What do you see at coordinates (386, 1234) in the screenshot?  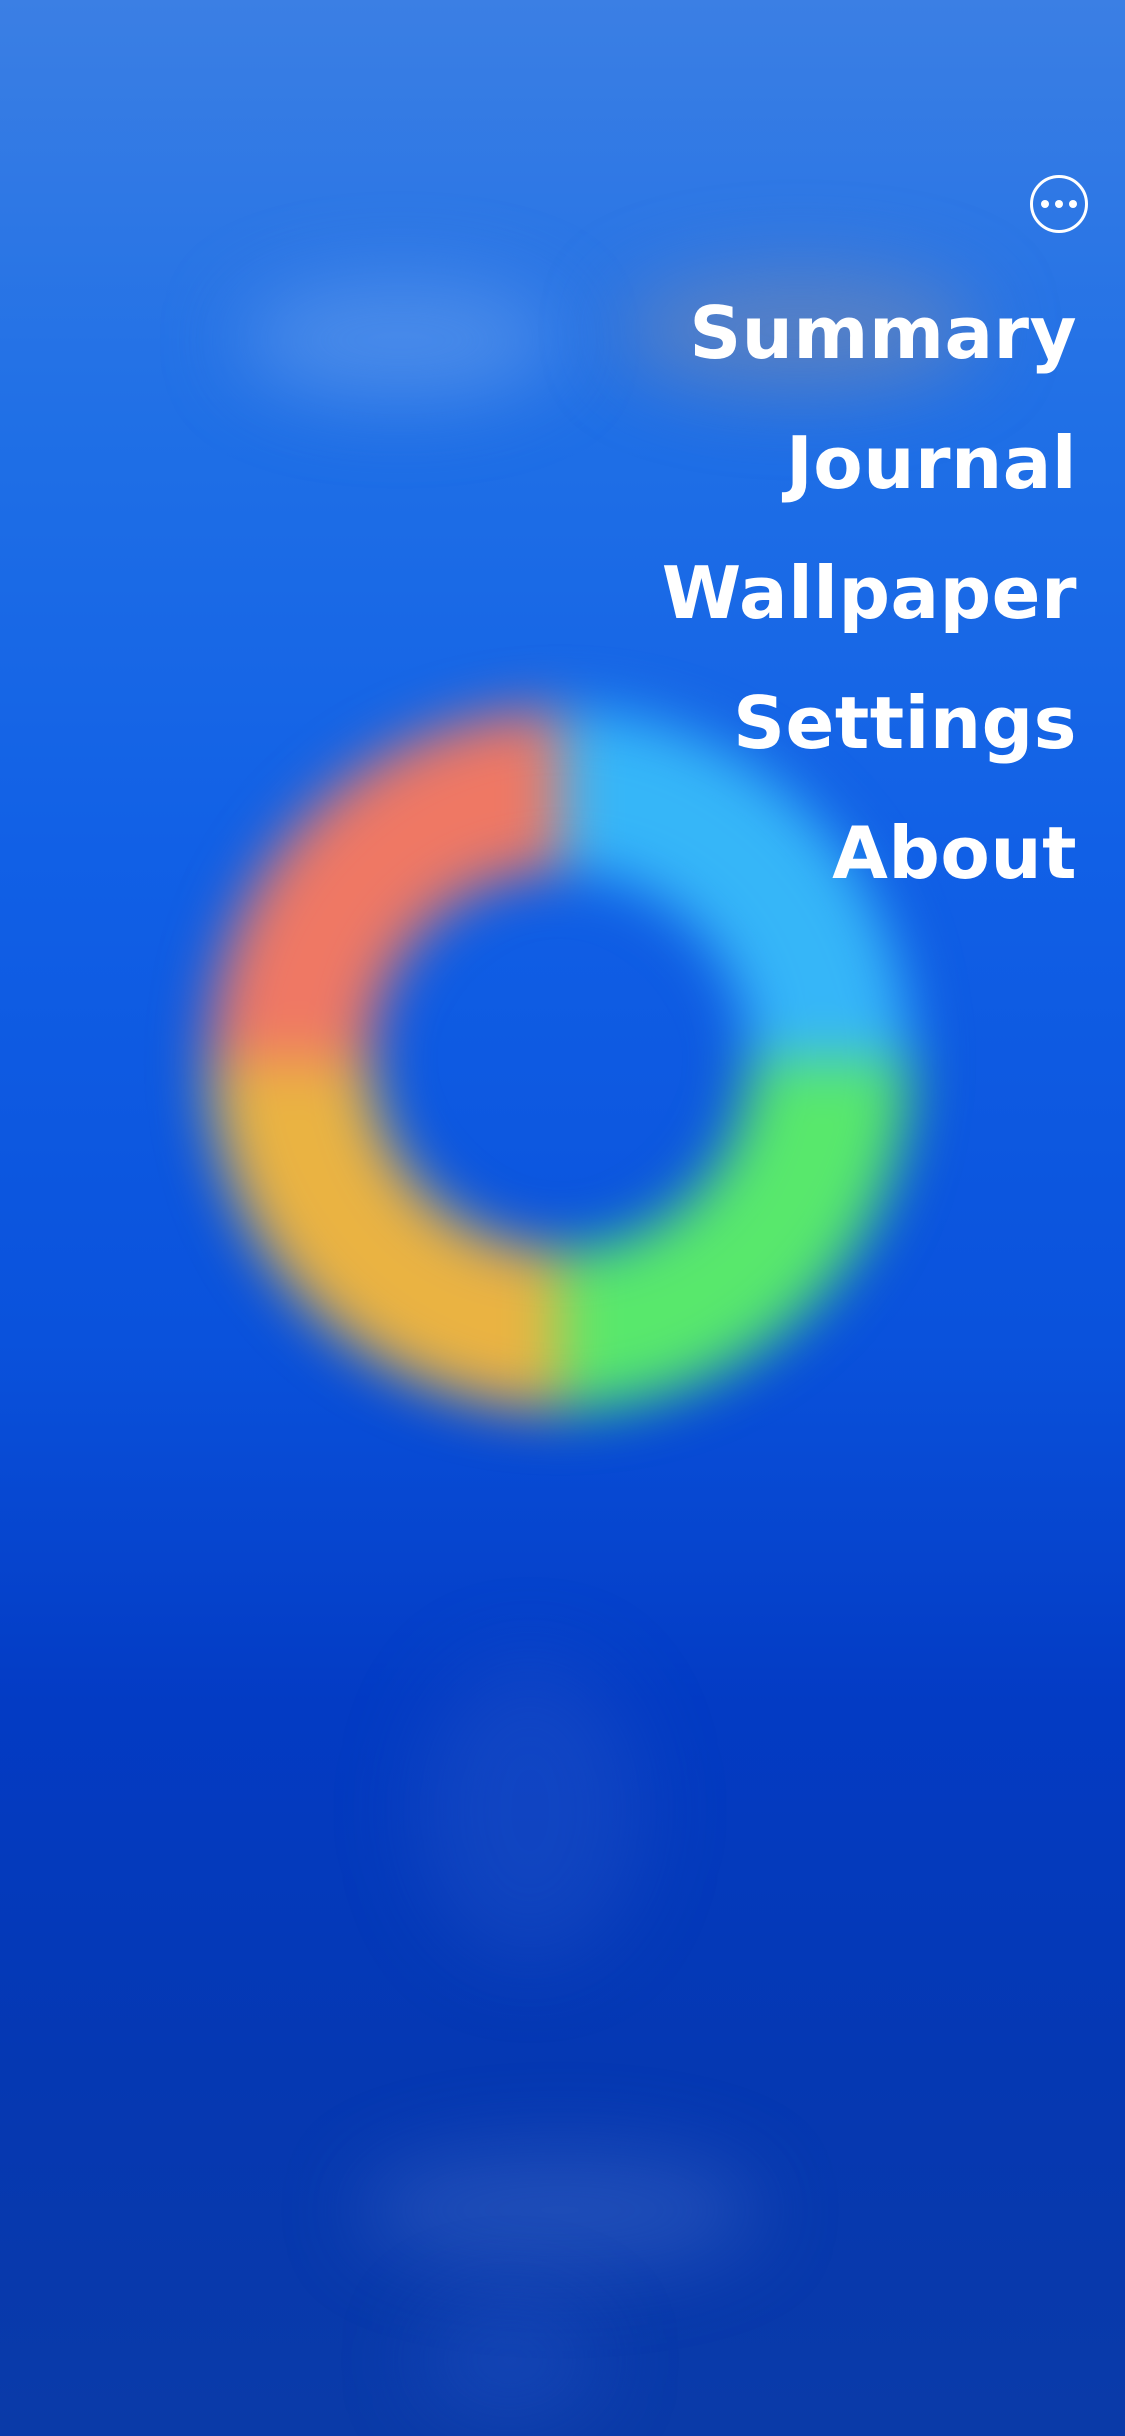 I see `ring-segment-yellow` at bounding box center [386, 1234].